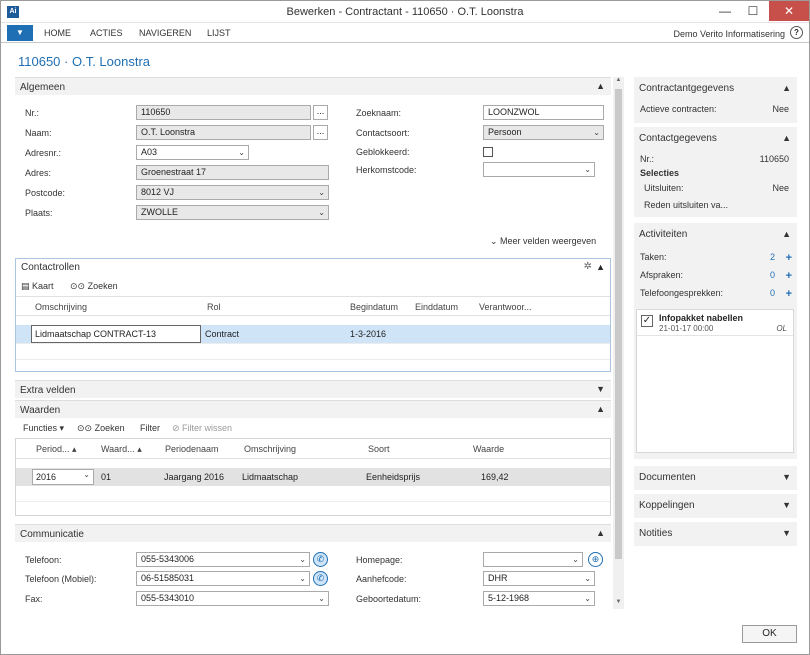 This screenshot has width=810, height=655. What do you see at coordinates (436, 307) in the screenshot?
I see `col-einddatum: Einddatum` at bounding box center [436, 307].